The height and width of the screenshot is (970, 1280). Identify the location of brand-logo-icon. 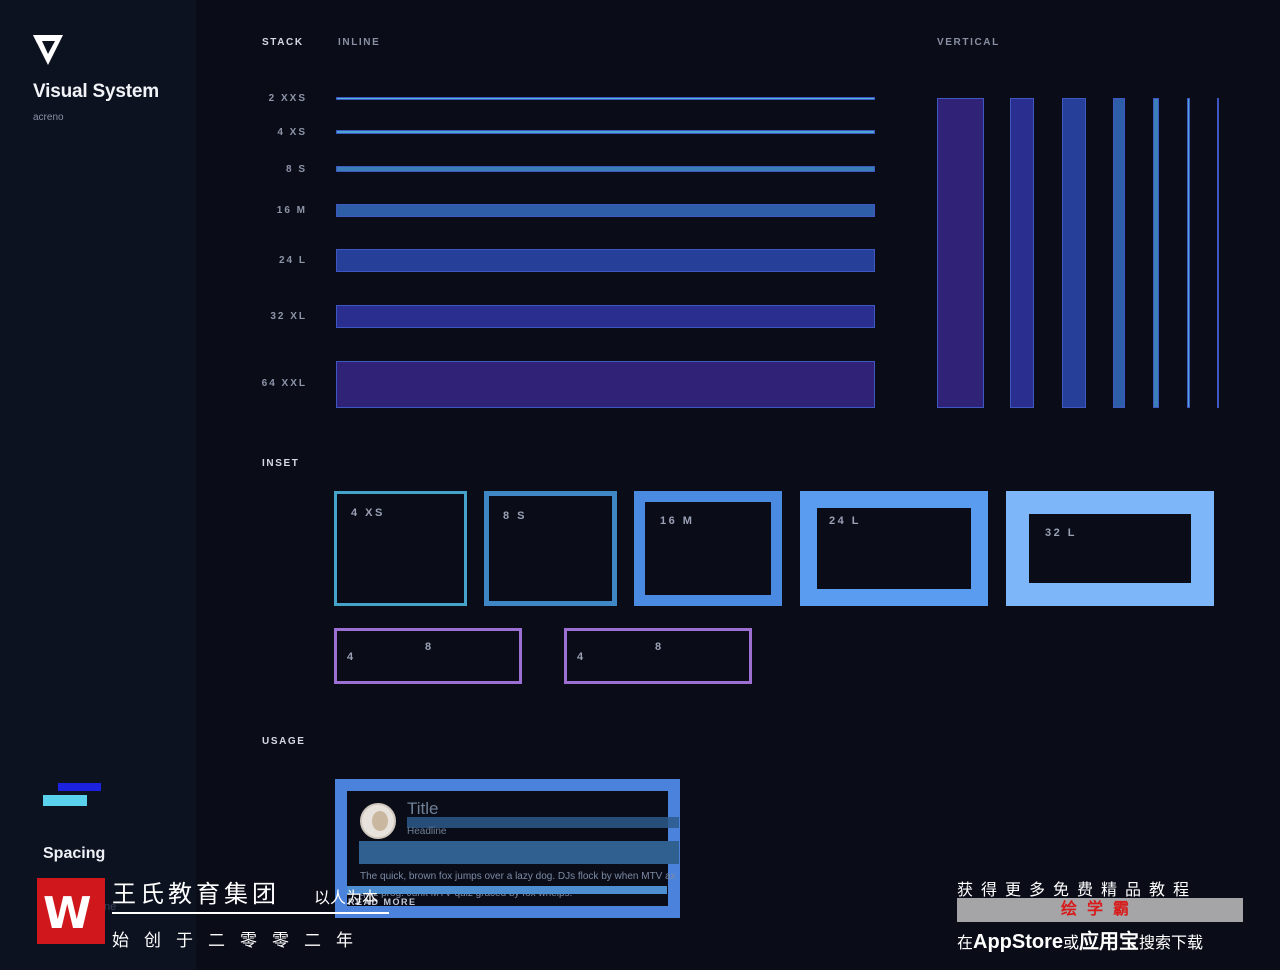
(48, 50).